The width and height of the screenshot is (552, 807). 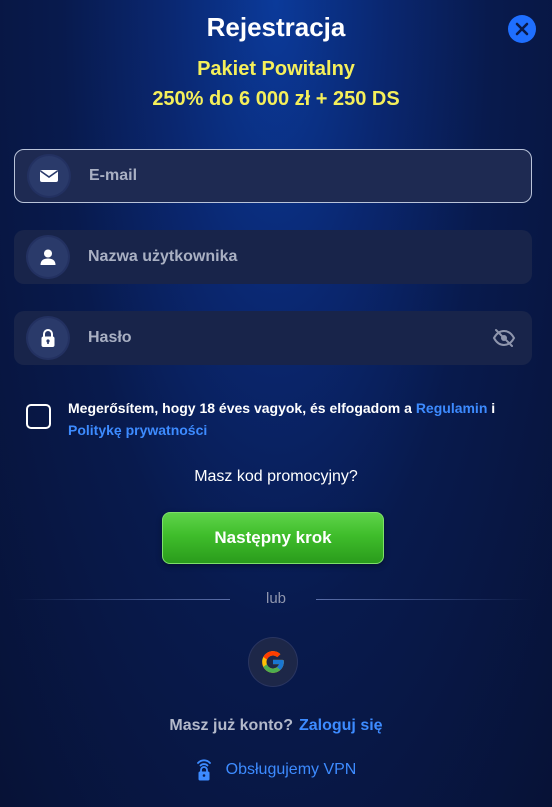 I want to click on regulamin-link: Regulamin, so click(x=452, y=408).